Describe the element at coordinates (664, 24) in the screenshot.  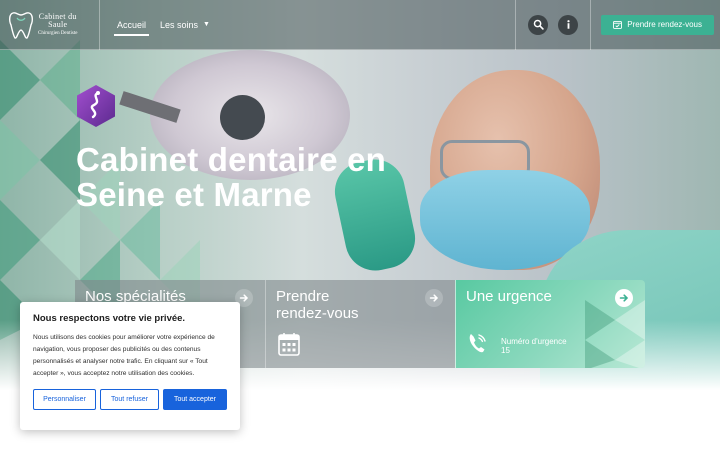
I see `book-appointment-label: Prendre rendez-vous` at that location.